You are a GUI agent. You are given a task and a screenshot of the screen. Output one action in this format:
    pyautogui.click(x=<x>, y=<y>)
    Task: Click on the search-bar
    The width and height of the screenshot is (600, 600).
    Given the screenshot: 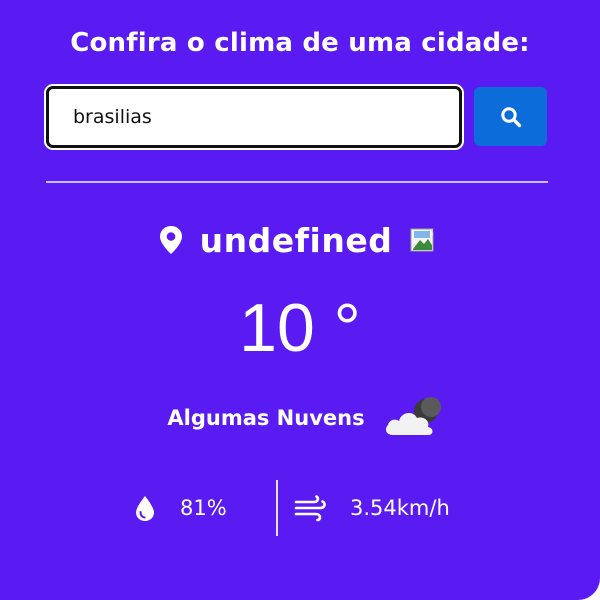 What is the action you would take?
    pyautogui.click(x=297, y=117)
    